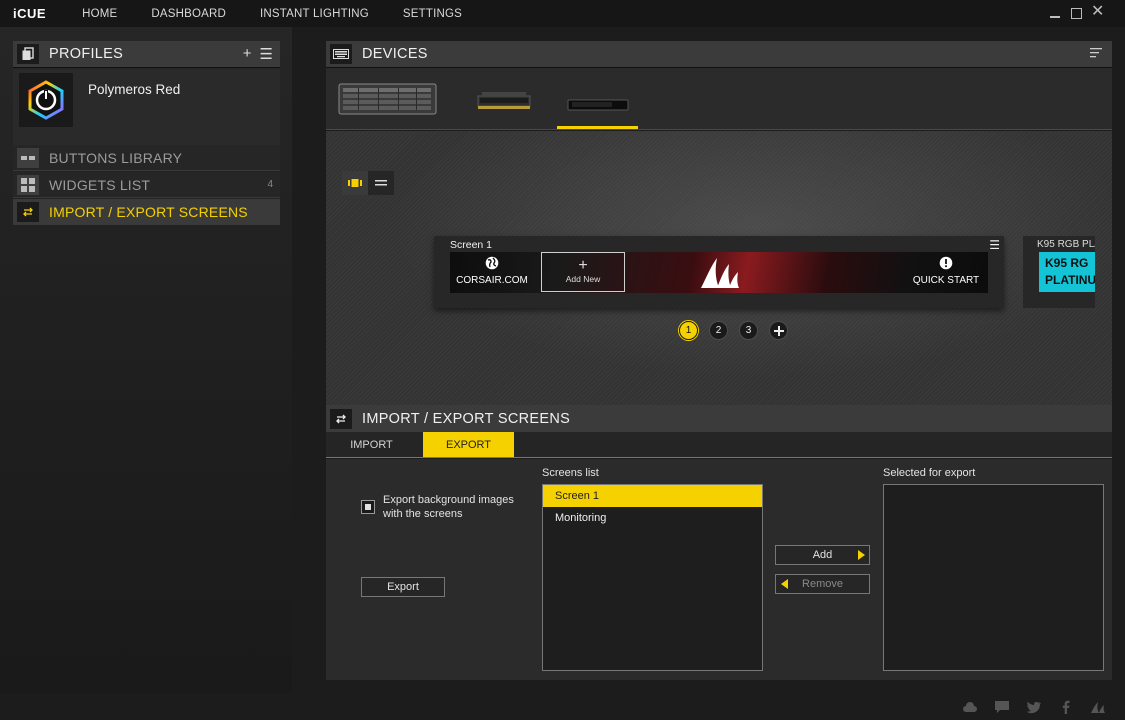 Image resolution: width=1125 pixels, height=720 pixels. I want to click on quick-start-label: QUICK START, so click(946, 280).